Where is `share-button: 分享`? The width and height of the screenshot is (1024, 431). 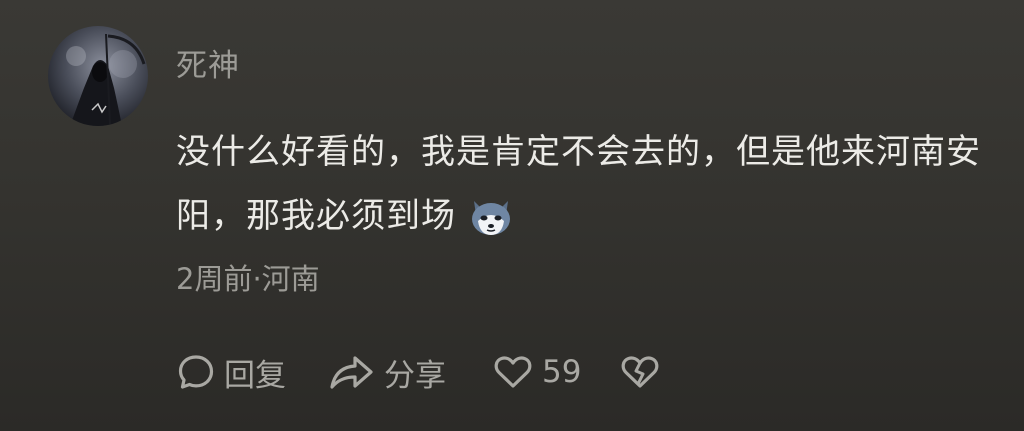 share-button: 分享 is located at coordinates (387, 372).